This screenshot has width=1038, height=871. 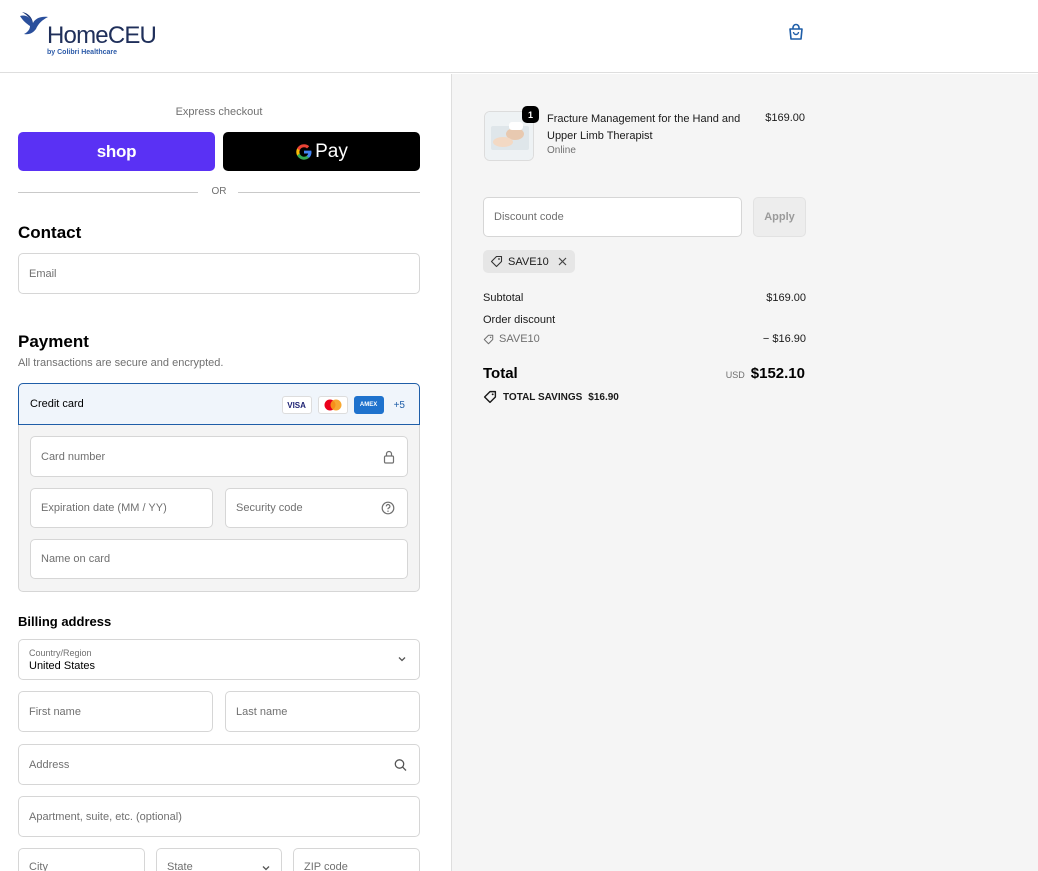 I want to click on close-icon, so click(x=562, y=261).